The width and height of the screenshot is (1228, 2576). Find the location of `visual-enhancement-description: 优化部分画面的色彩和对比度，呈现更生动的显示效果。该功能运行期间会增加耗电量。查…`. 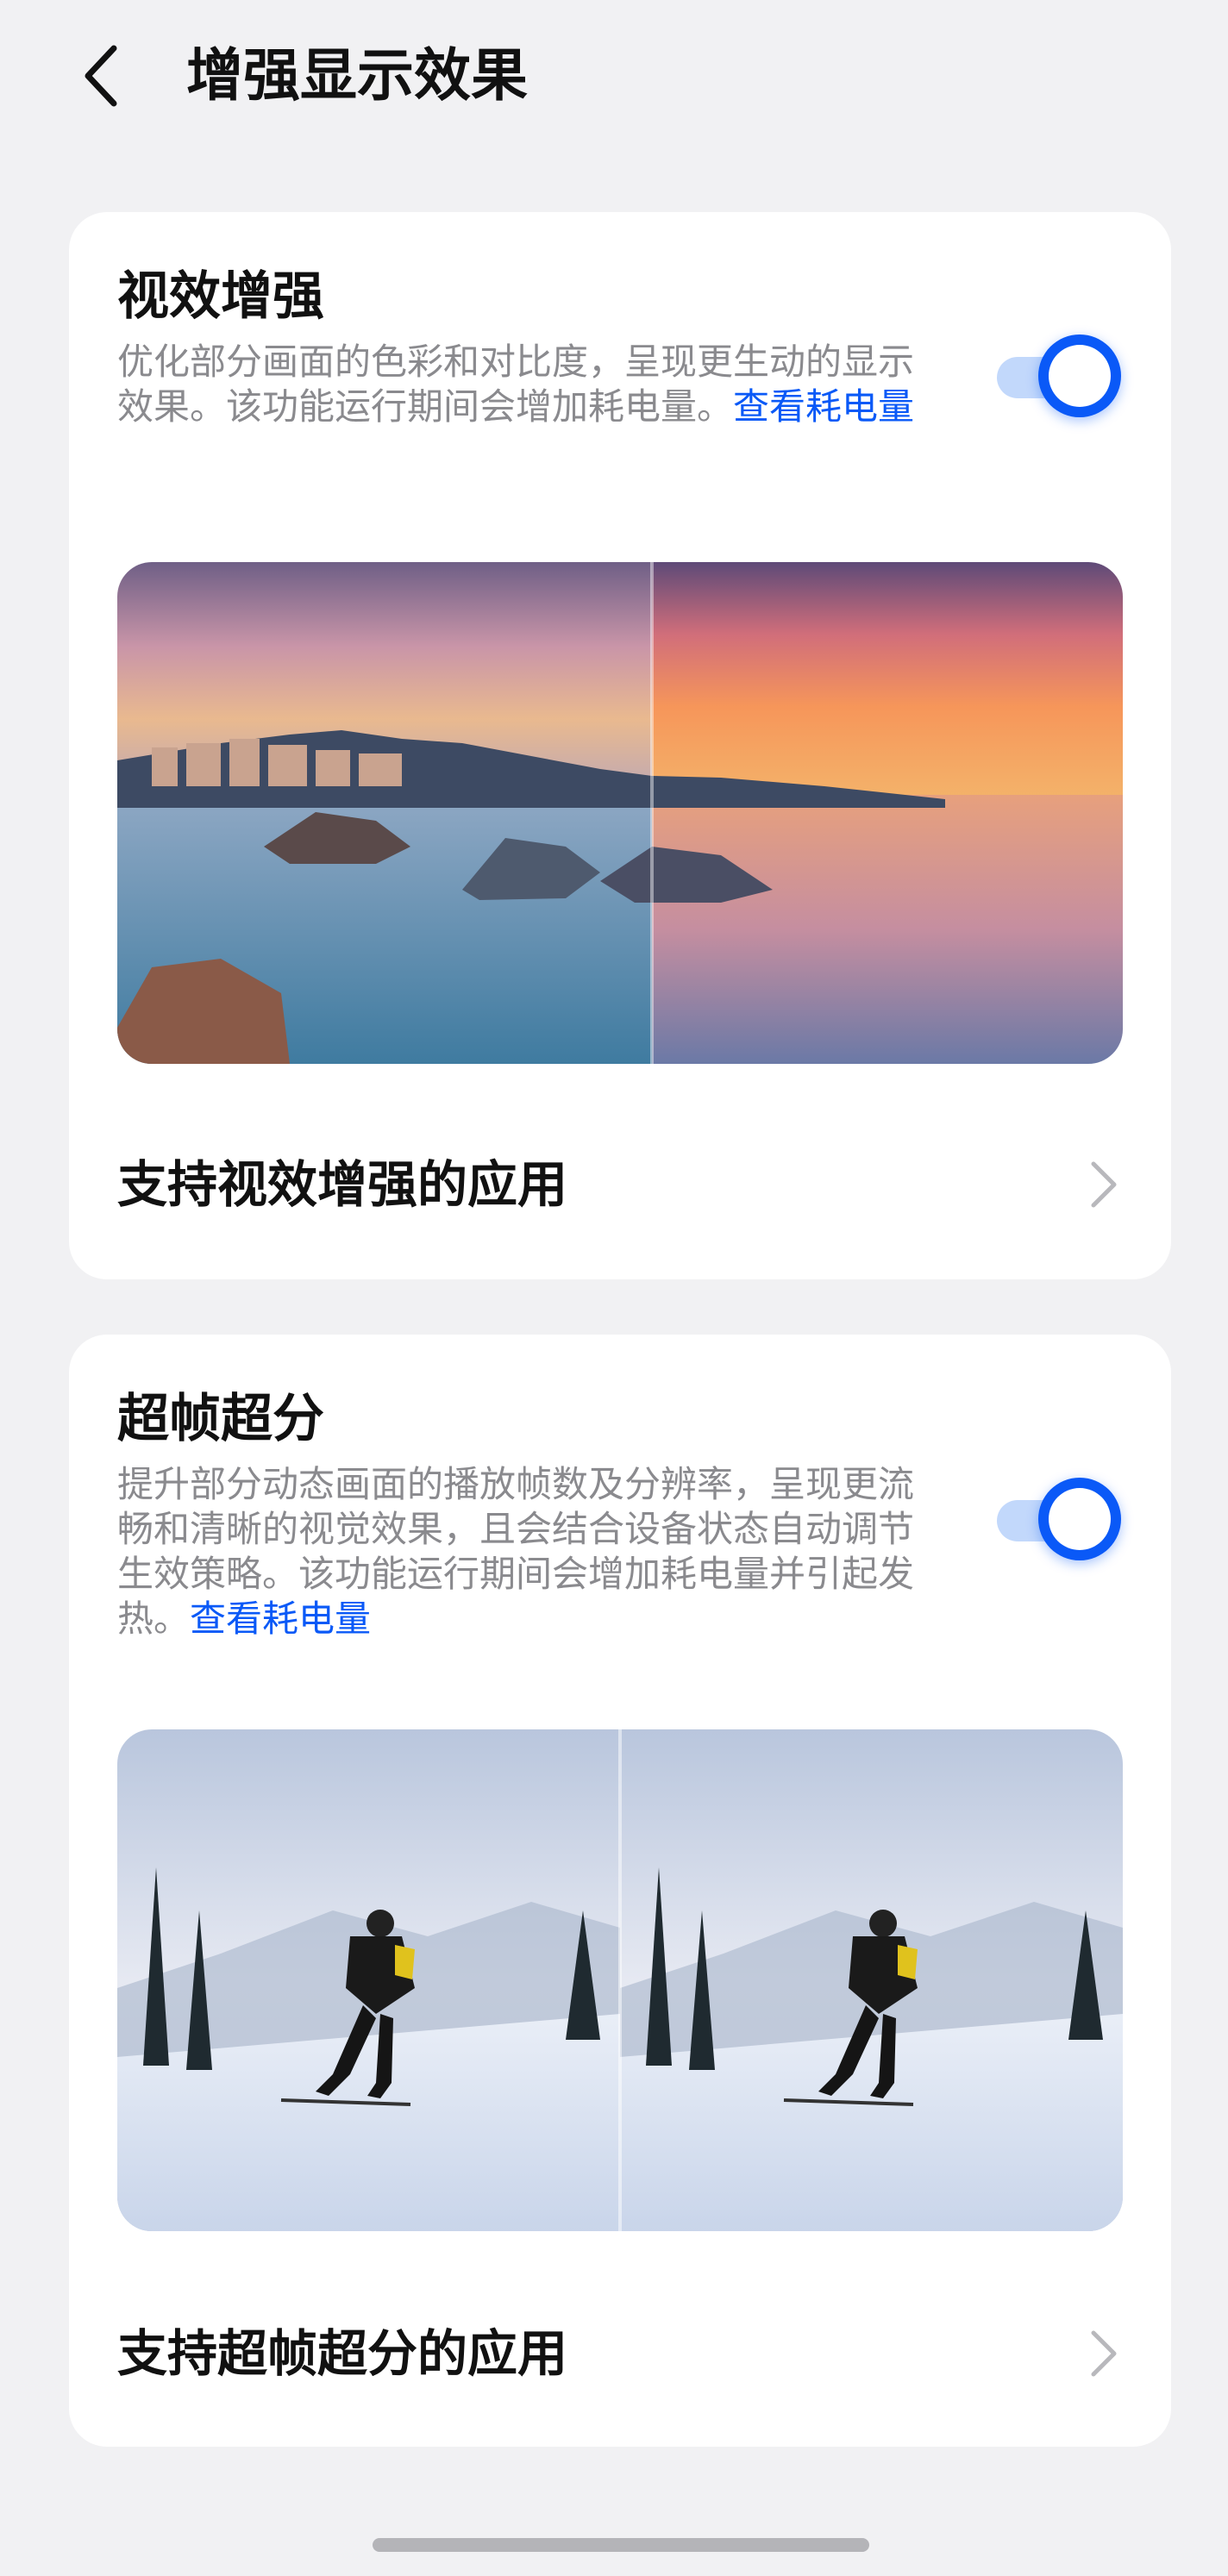

visual-enhancement-description: 优化部分画面的色彩和对比度，呈现更生动的显示效果。该功能运行期间会增加耗电量。查… is located at coordinates (518, 384).